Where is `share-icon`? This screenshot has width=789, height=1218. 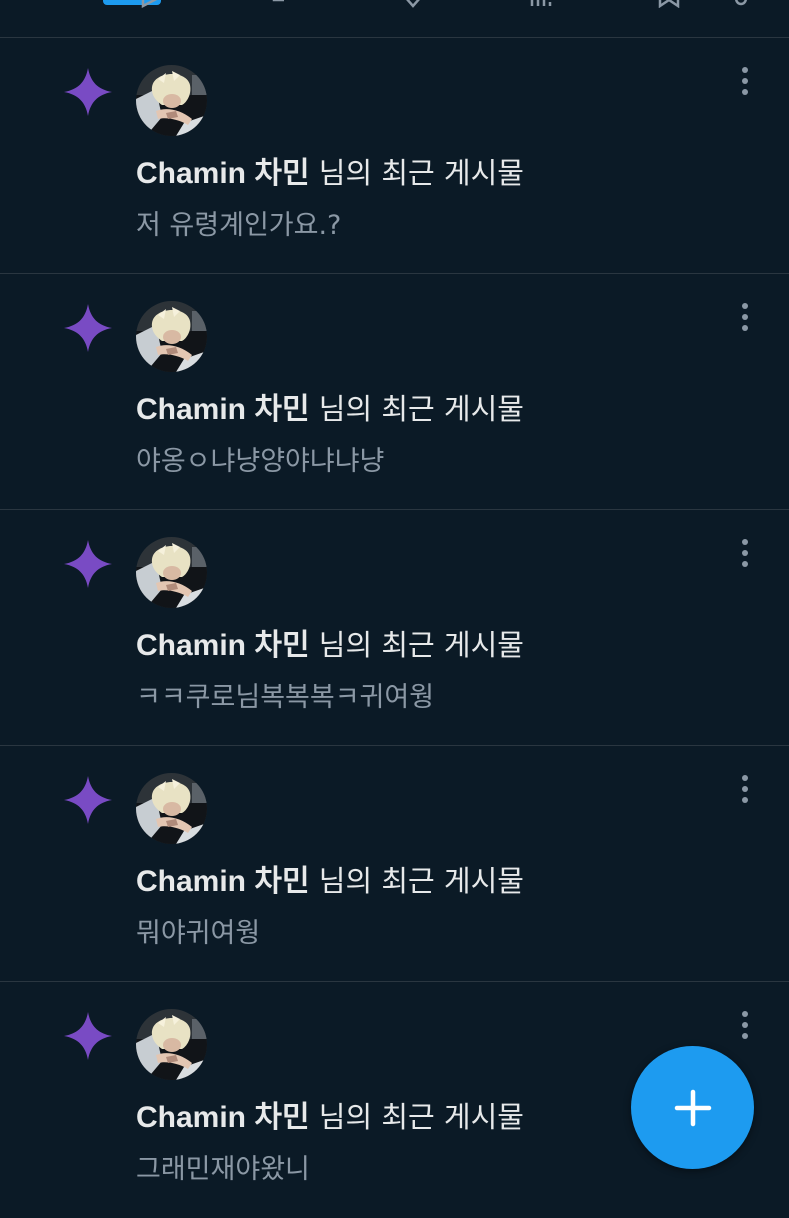
share-icon is located at coordinates (741, 4).